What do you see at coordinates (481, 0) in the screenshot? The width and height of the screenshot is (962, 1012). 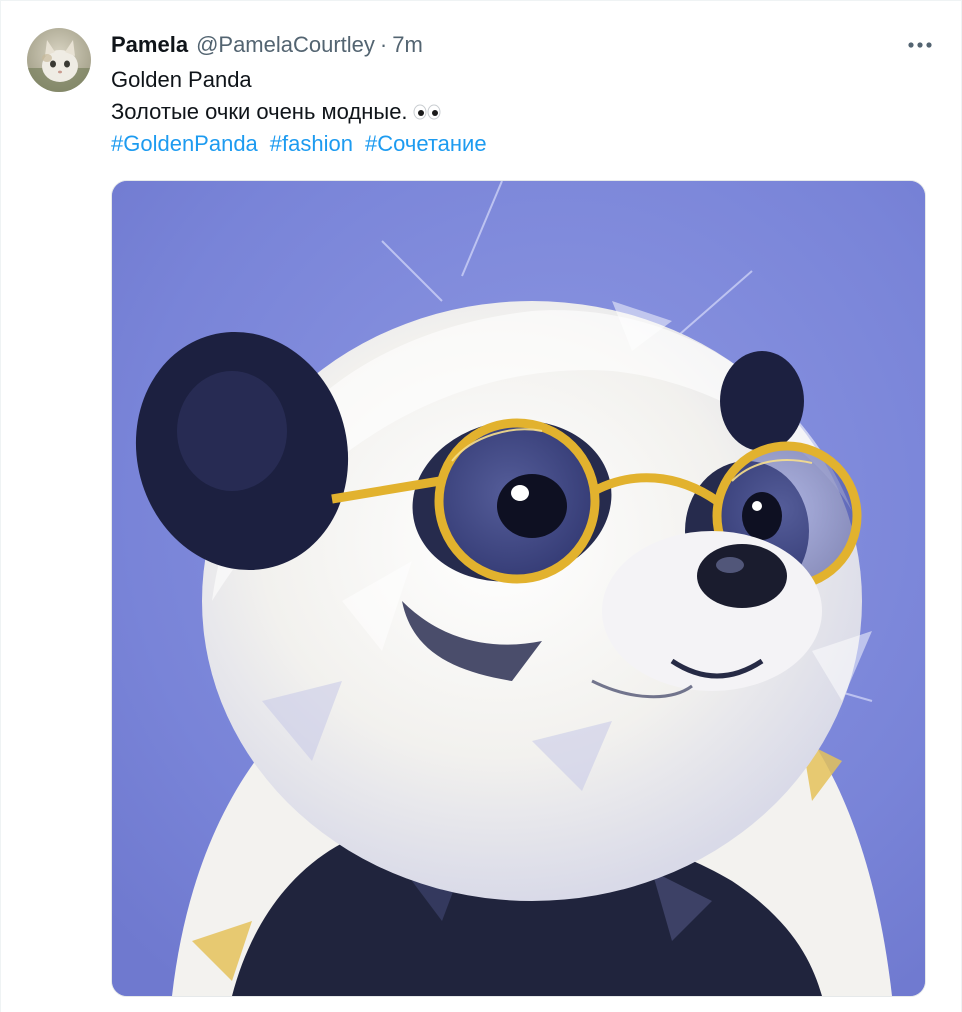 I see `tweet-border-top` at bounding box center [481, 0].